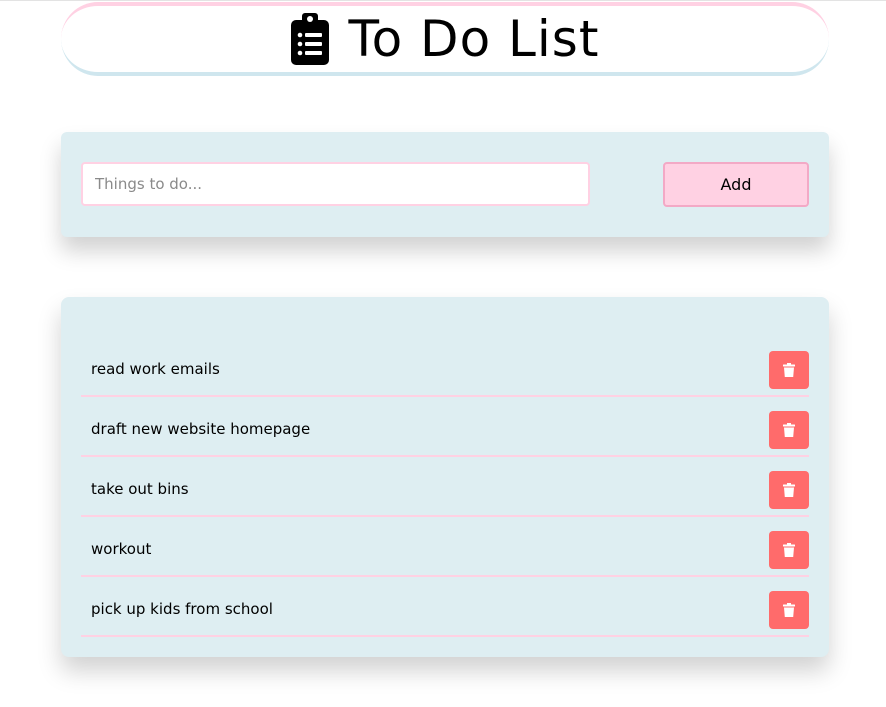 The width and height of the screenshot is (886, 707). I want to click on task-item: take out bins, so click(445, 487).